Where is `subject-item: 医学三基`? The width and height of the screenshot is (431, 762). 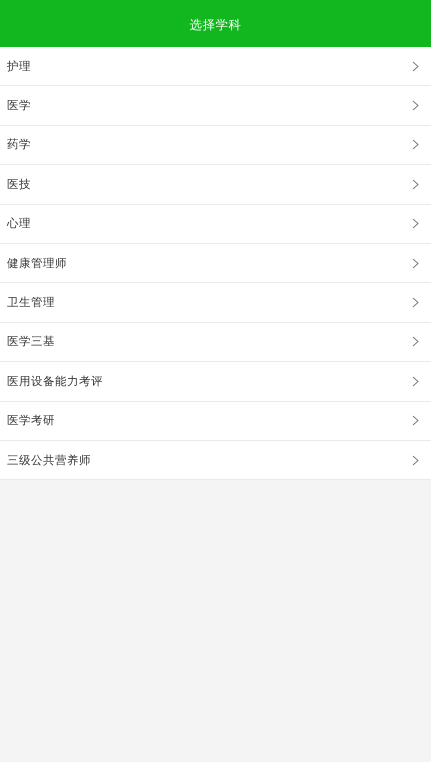
subject-item: 医学三基 is located at coordinates (215, 342).